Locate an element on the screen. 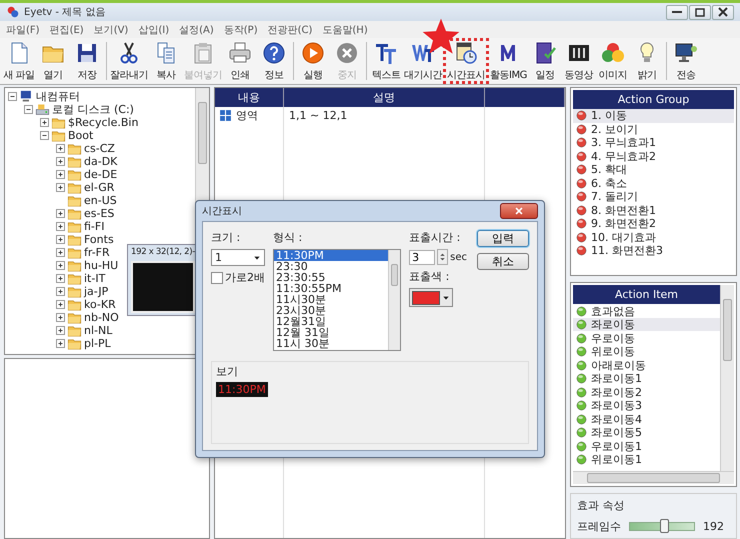  minimize-button is located at coordinates (677, 12).